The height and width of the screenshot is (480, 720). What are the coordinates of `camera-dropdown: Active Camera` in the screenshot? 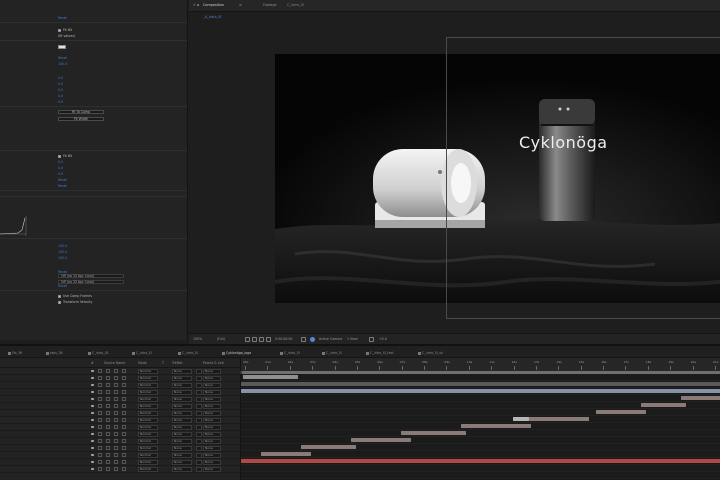 It's located at (330, 339).